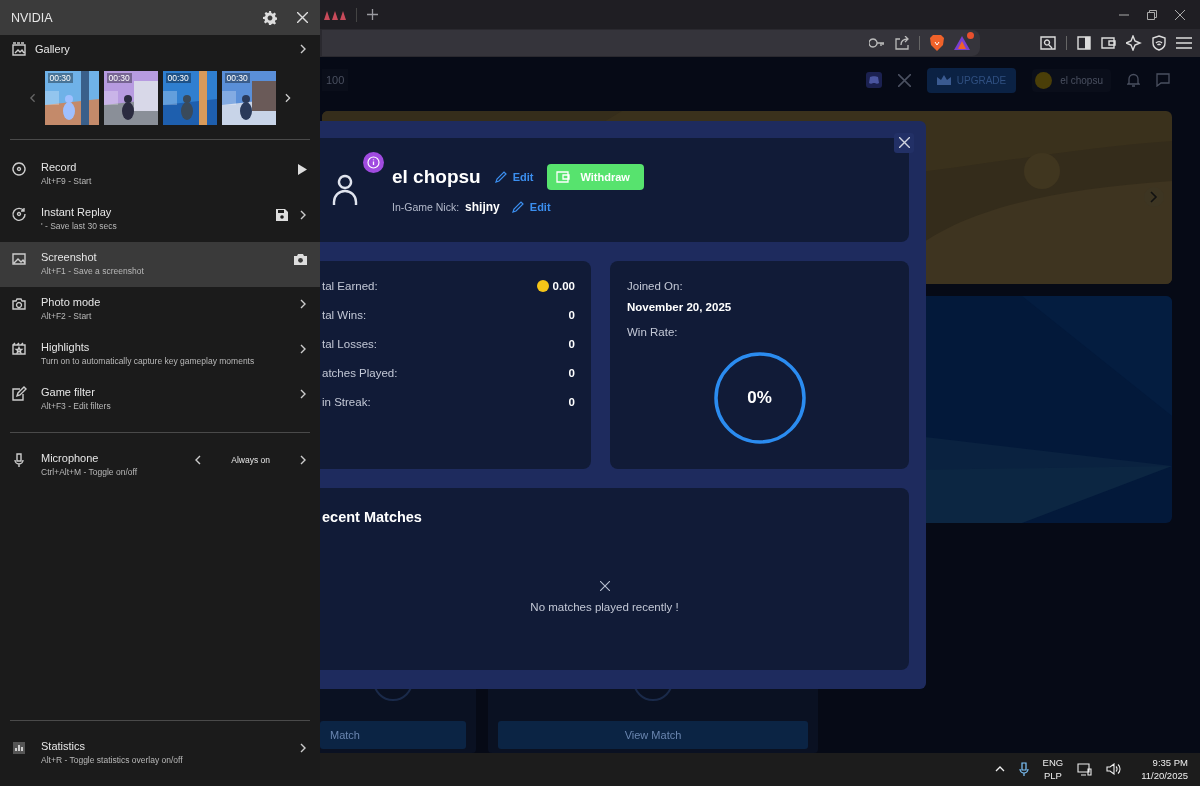 The width and height of the screenshot is (1200, 786). Describe the element at coordinates (282, 215) in the screenshot. I see `save-icon` at that location.